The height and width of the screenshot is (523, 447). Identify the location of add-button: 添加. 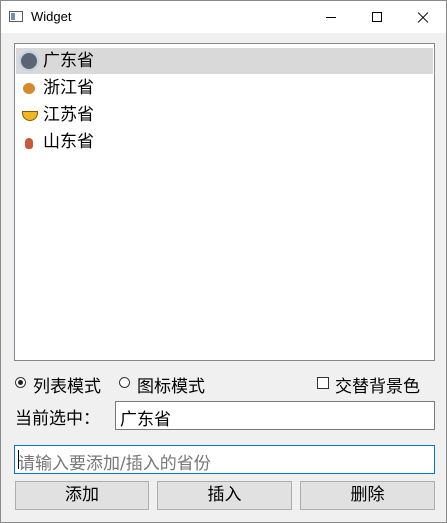
(82, 495).